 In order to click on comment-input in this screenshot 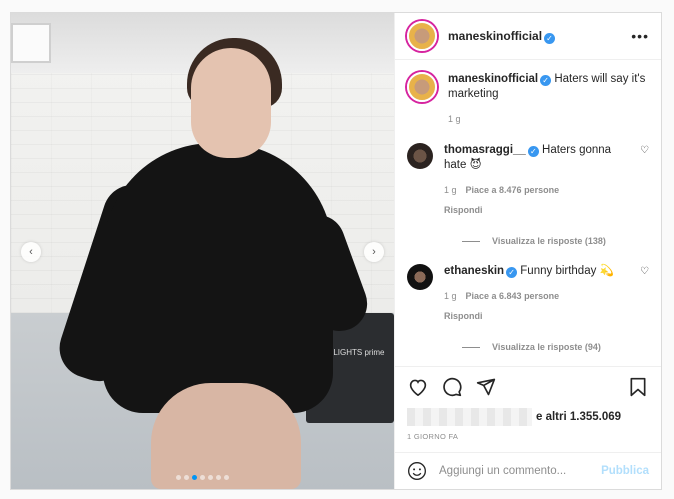, I will do `click(520, 471)`.